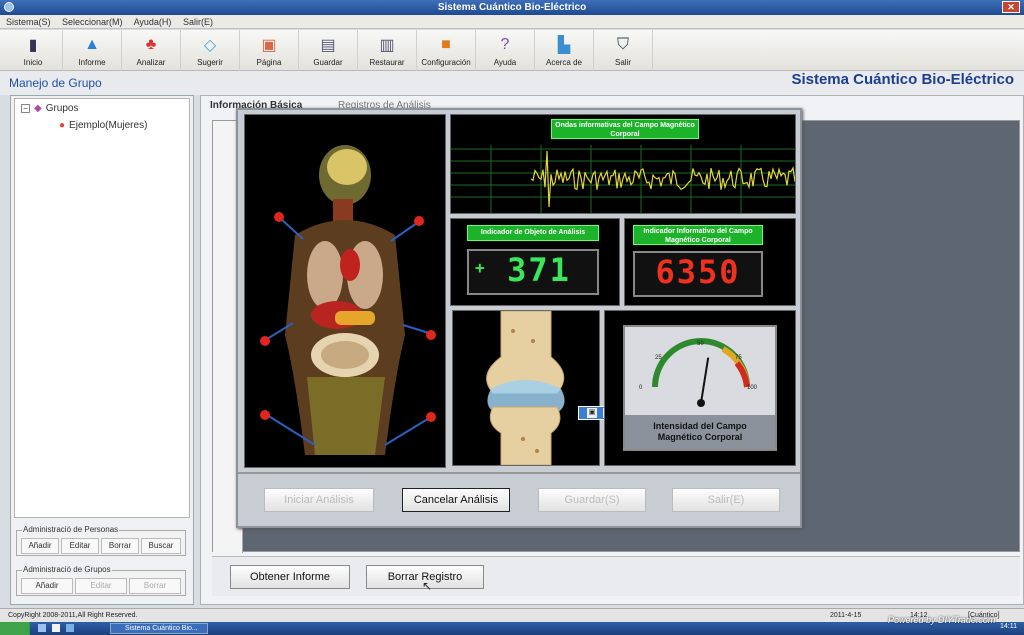 This screenshot has width=1024, height=635. Describe the element at coordinates (108, 125) in the screenshot. I see `tree-child-label: Ejemplo(Mujeres)` at that location.